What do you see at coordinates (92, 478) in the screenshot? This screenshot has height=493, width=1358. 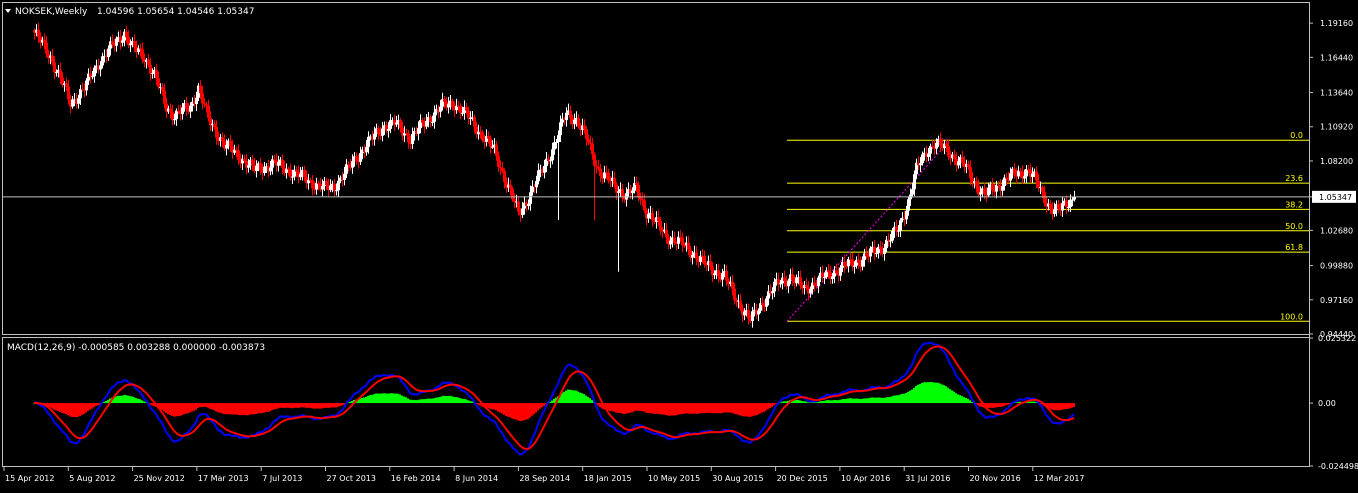 I see `time-tick-label: 5 Aug 2012` at bounding box center [92, 478].